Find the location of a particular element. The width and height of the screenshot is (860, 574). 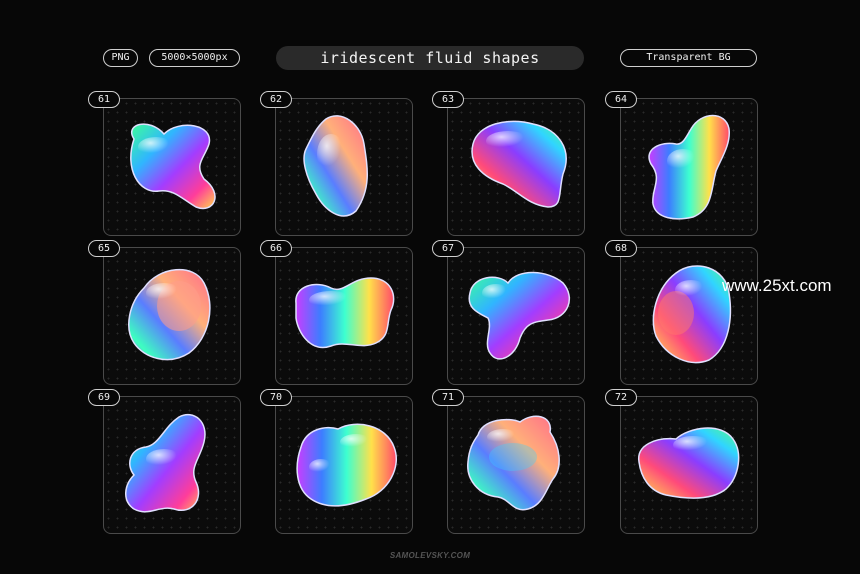

card-number: 66 is located at coordinates (276, 248).